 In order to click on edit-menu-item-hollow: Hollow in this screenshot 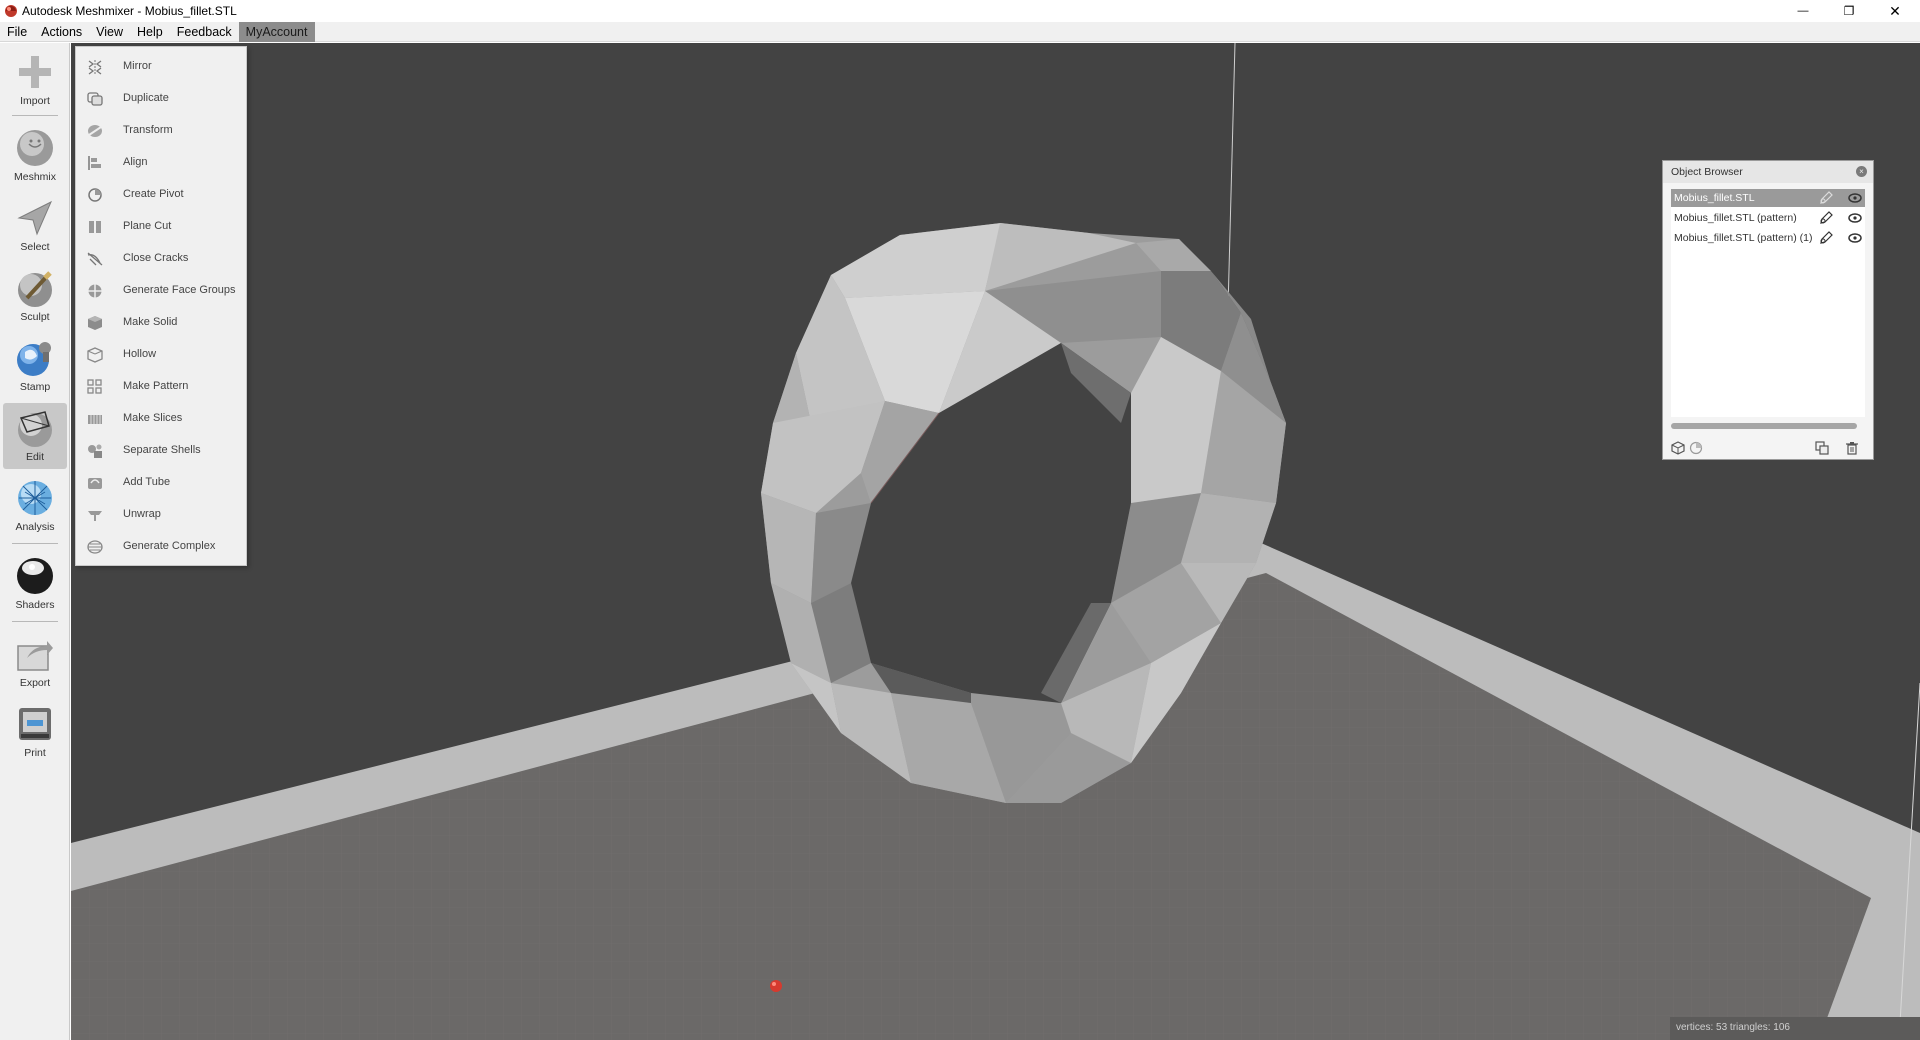, I will do `click(162, 355)`.